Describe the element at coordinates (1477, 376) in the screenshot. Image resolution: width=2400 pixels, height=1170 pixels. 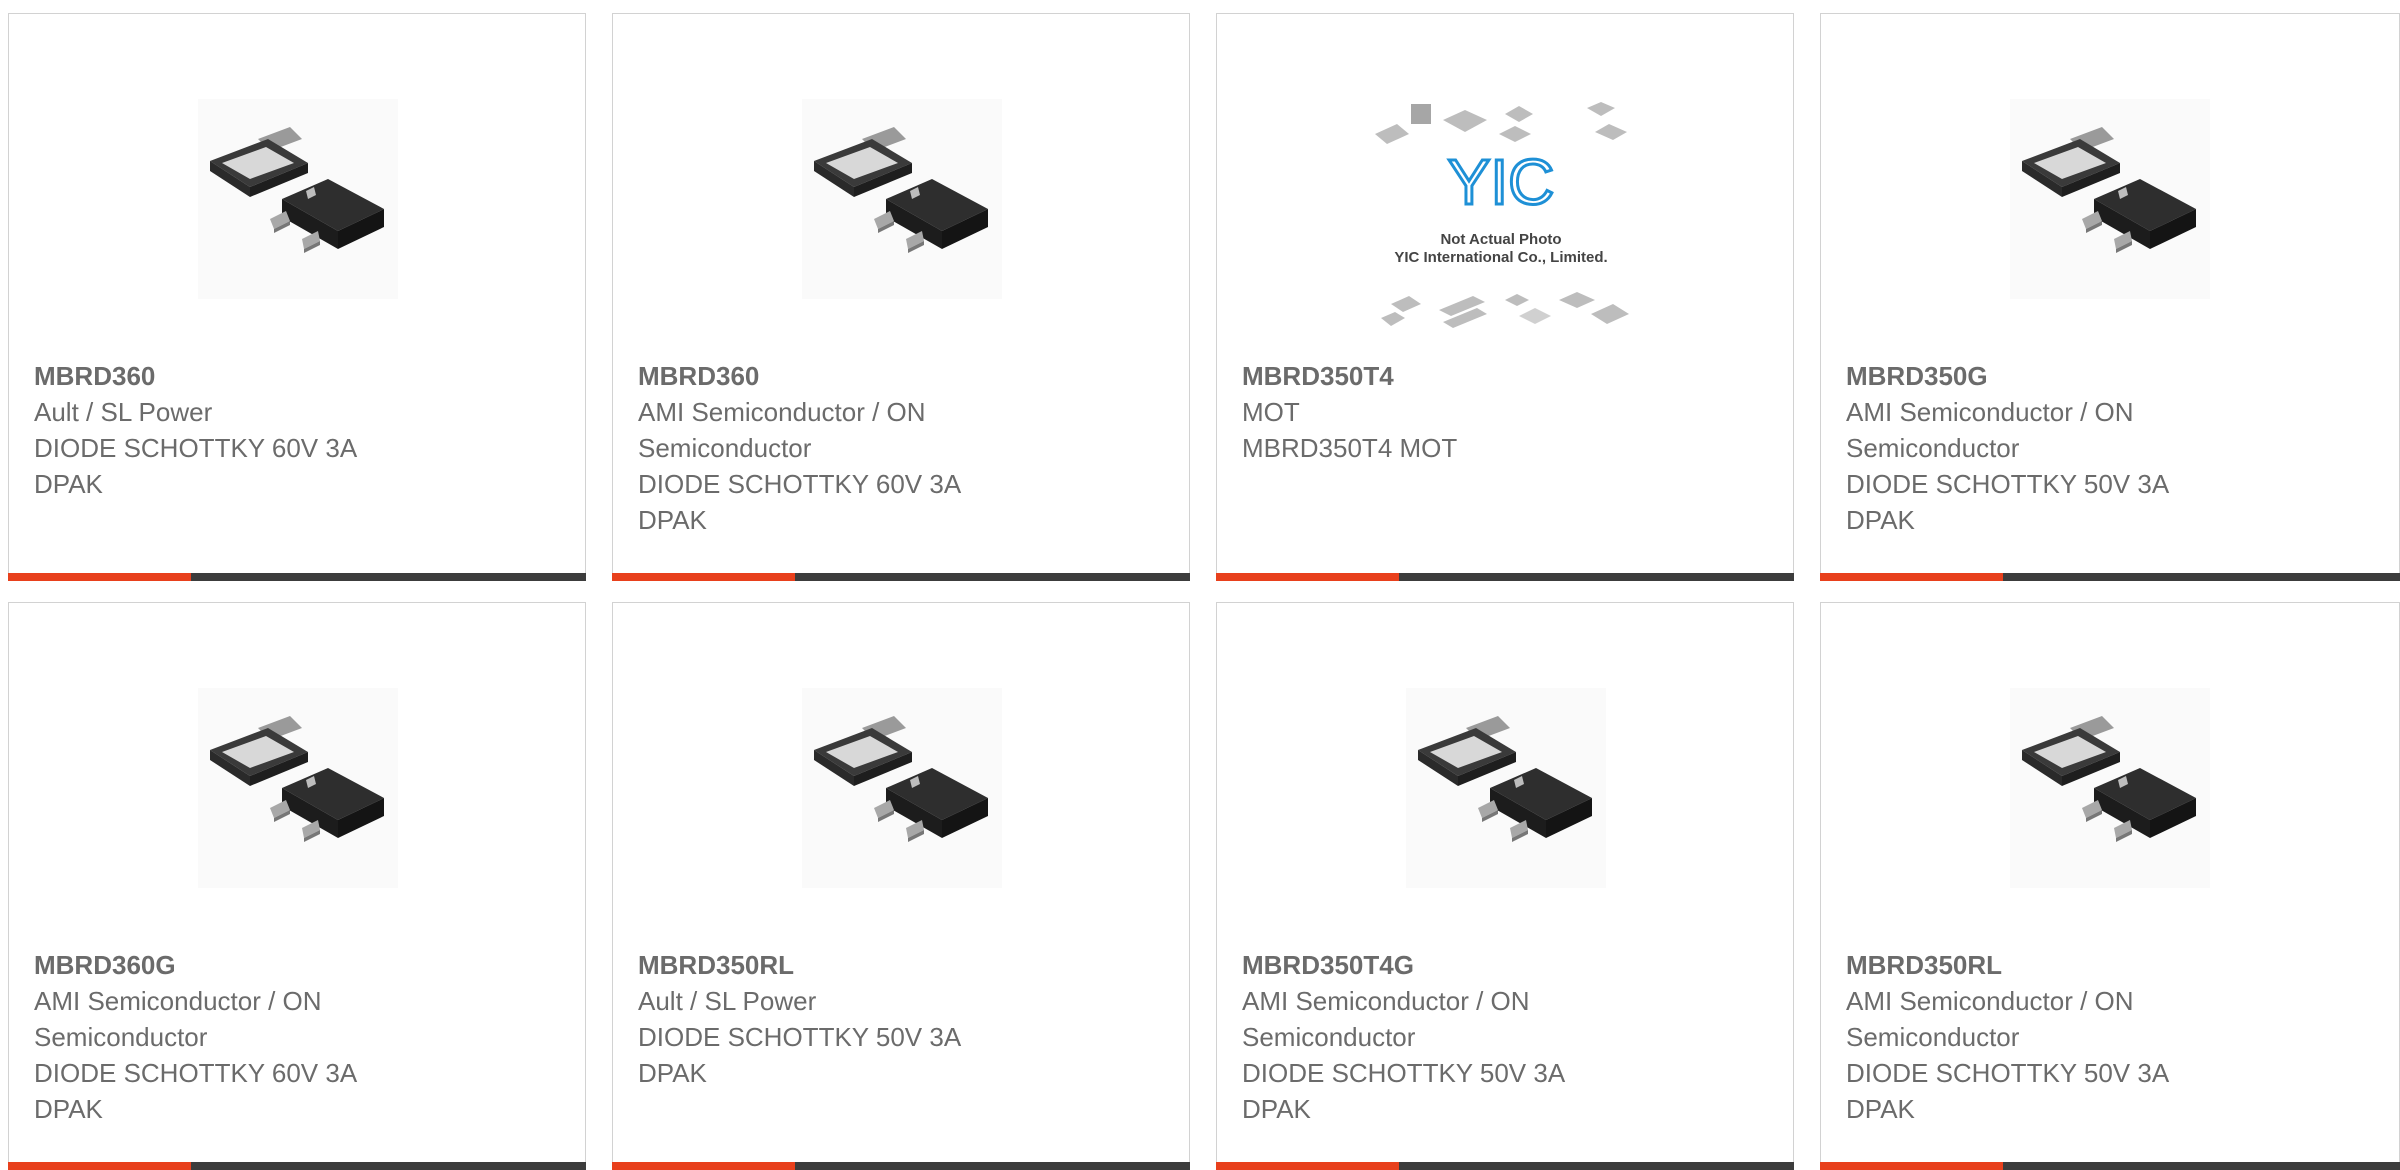
I see `part-number-link: MBRD350T4` at that location.